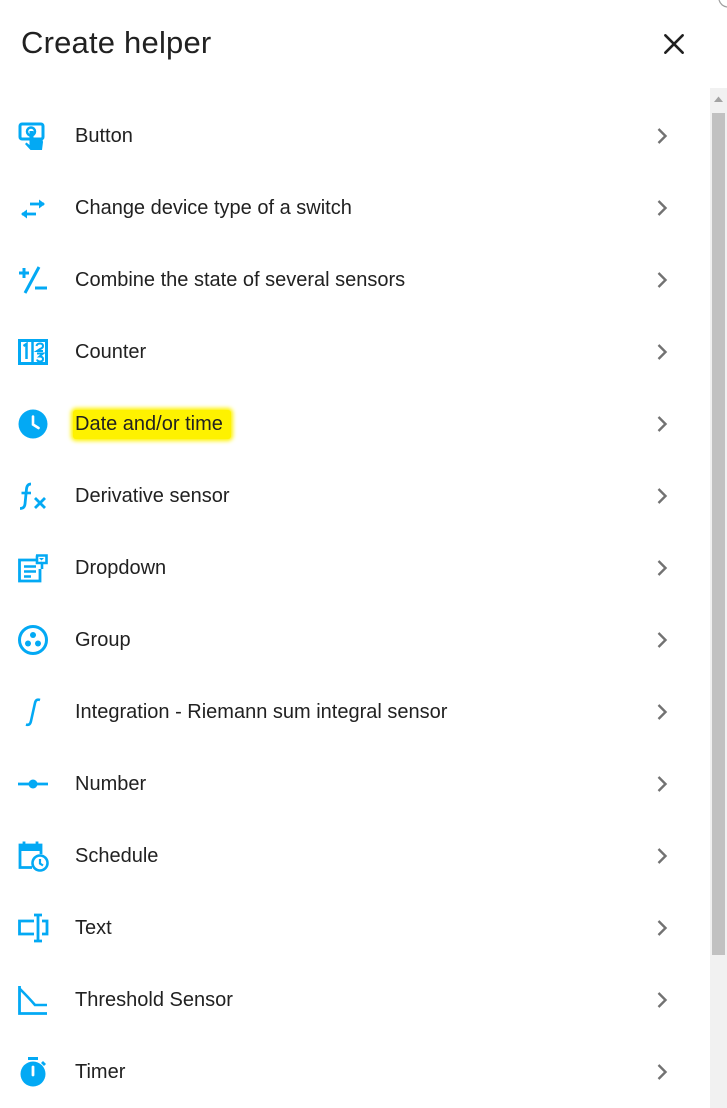 The height and width of the screenshot is (1108, 727). I want to click on list-item-label: Timer, so click(100, 1072).